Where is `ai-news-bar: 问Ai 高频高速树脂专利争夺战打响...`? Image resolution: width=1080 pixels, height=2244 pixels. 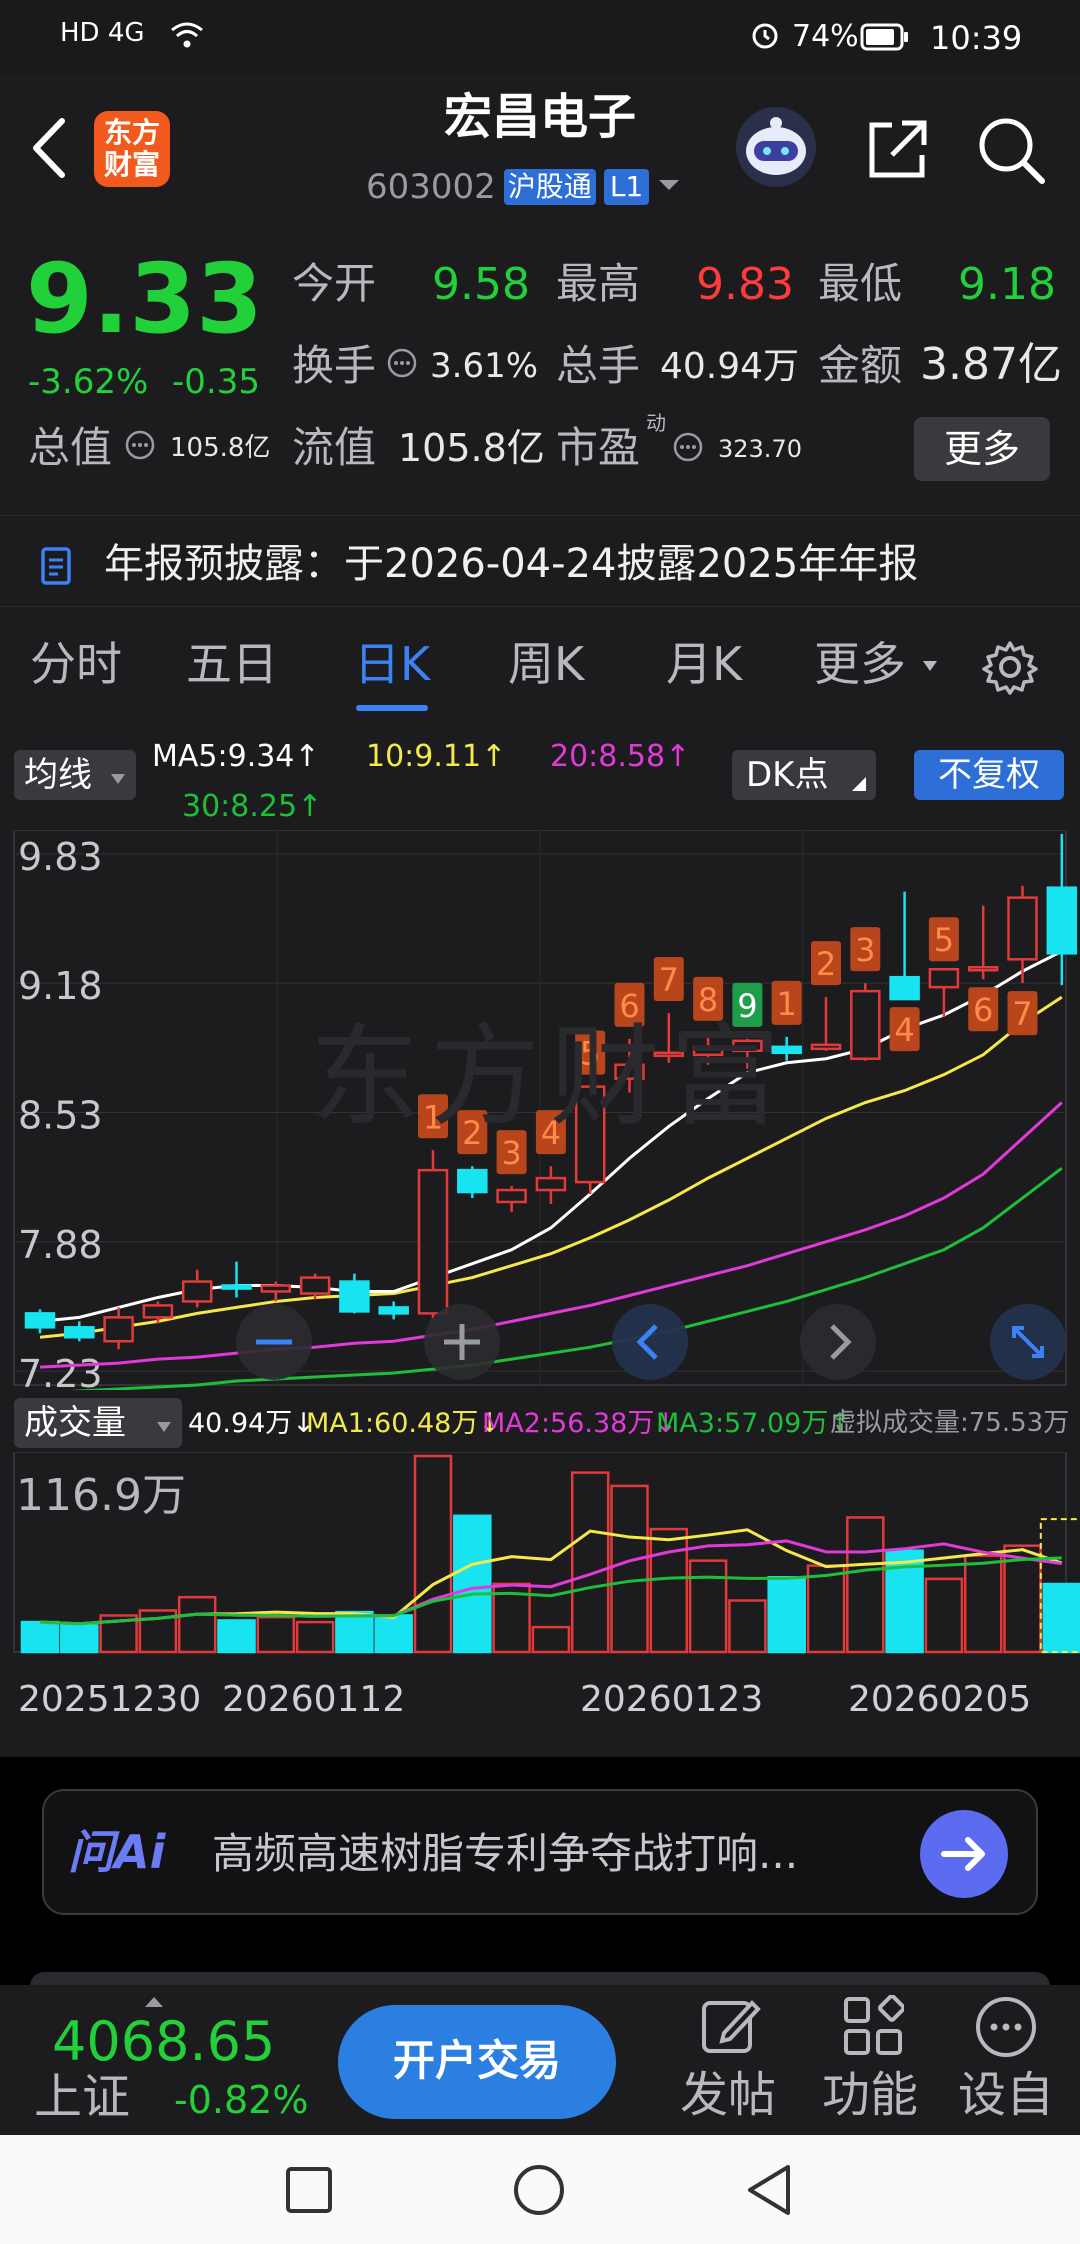 ai-news-bar: 问Ai 高频高速树脂专利争夺战打响... is located at coordinates (540, 1852).